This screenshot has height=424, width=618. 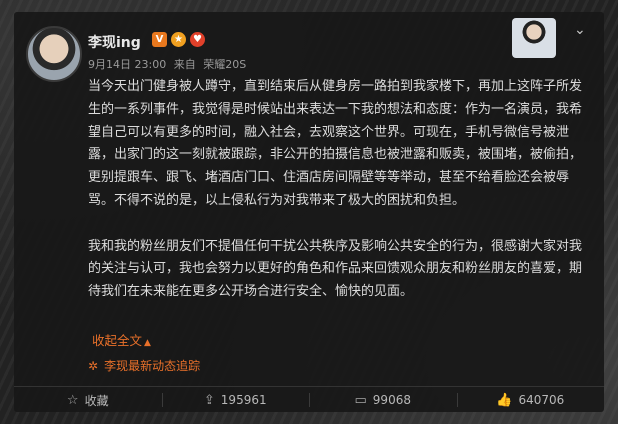 I want to click on verified-badge-icon: V, so click(x=159, y=39).